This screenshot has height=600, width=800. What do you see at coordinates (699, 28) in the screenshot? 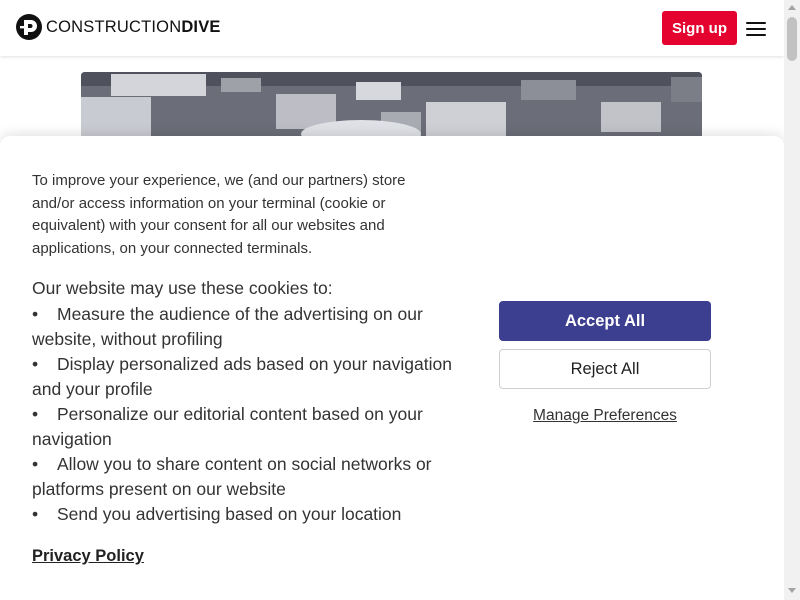
I see `signup-button: Sign up` at bounding box center [699, 28].